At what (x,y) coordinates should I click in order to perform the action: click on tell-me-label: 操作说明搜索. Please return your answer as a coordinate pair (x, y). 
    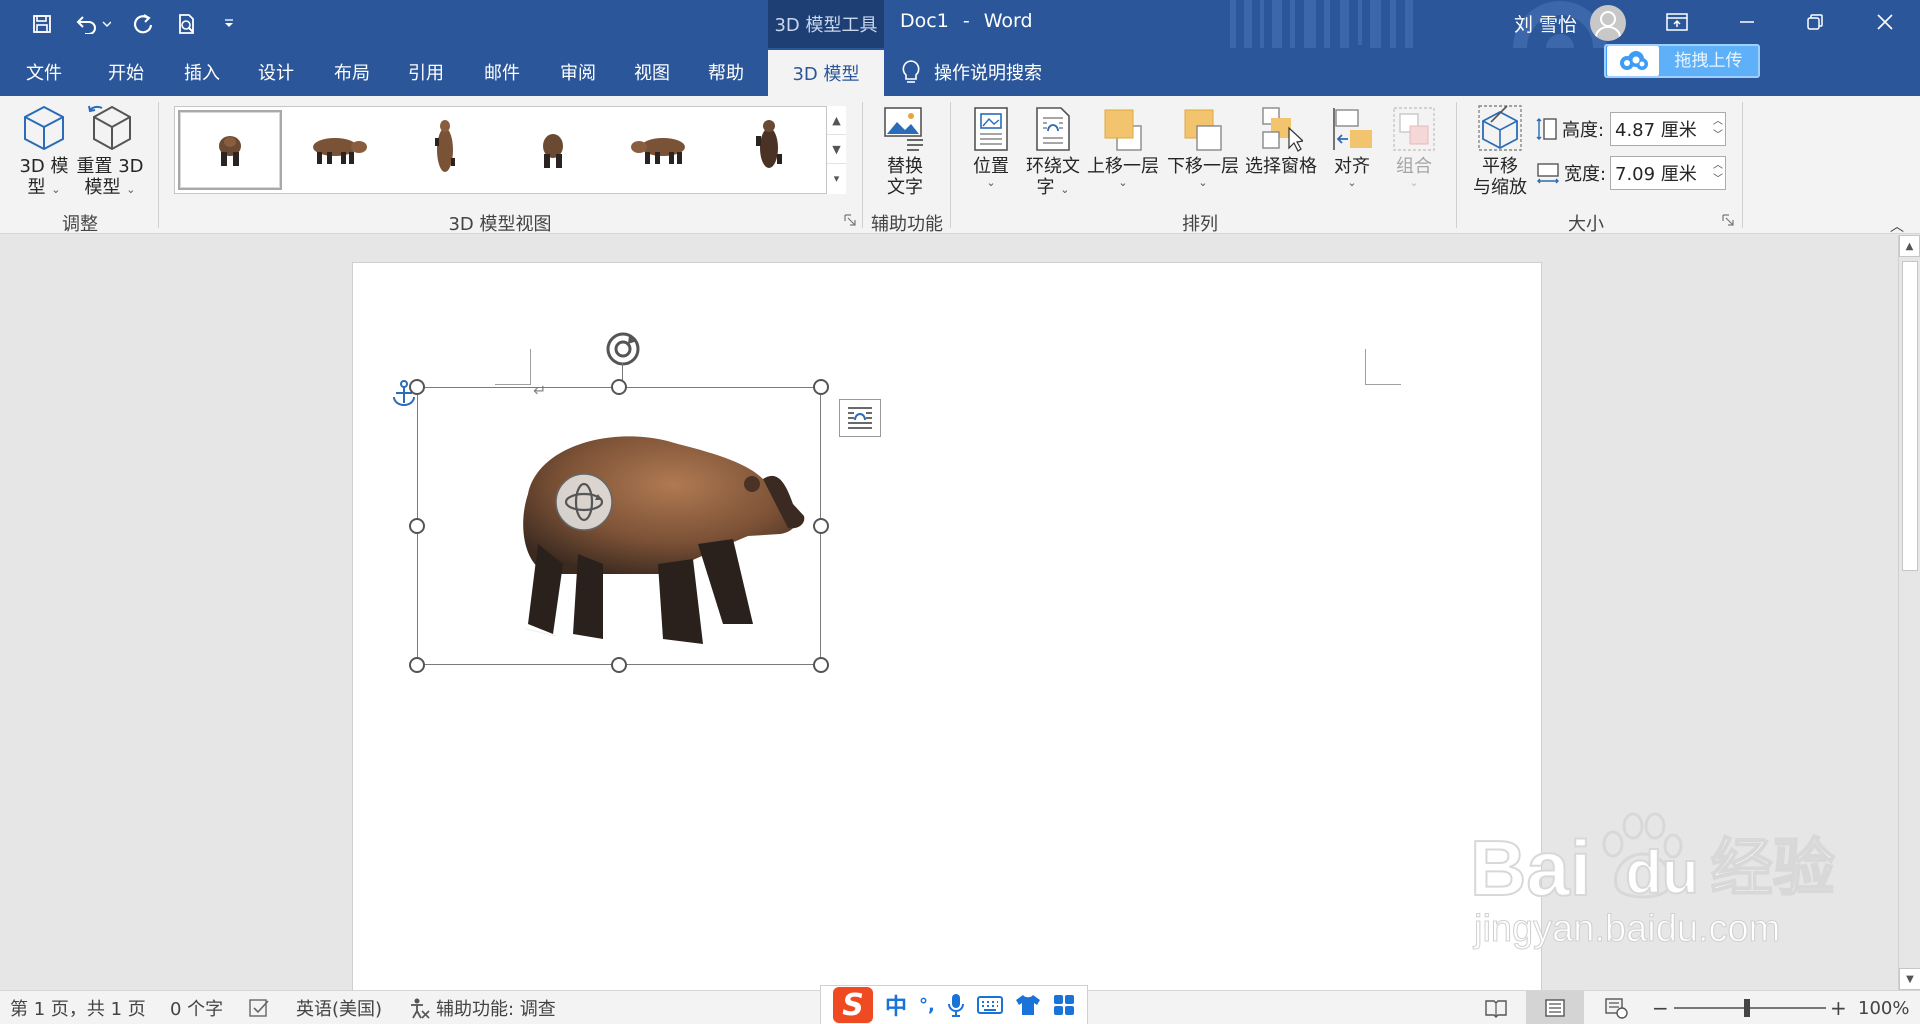
    Looking at the image, I should click on (988, 73).